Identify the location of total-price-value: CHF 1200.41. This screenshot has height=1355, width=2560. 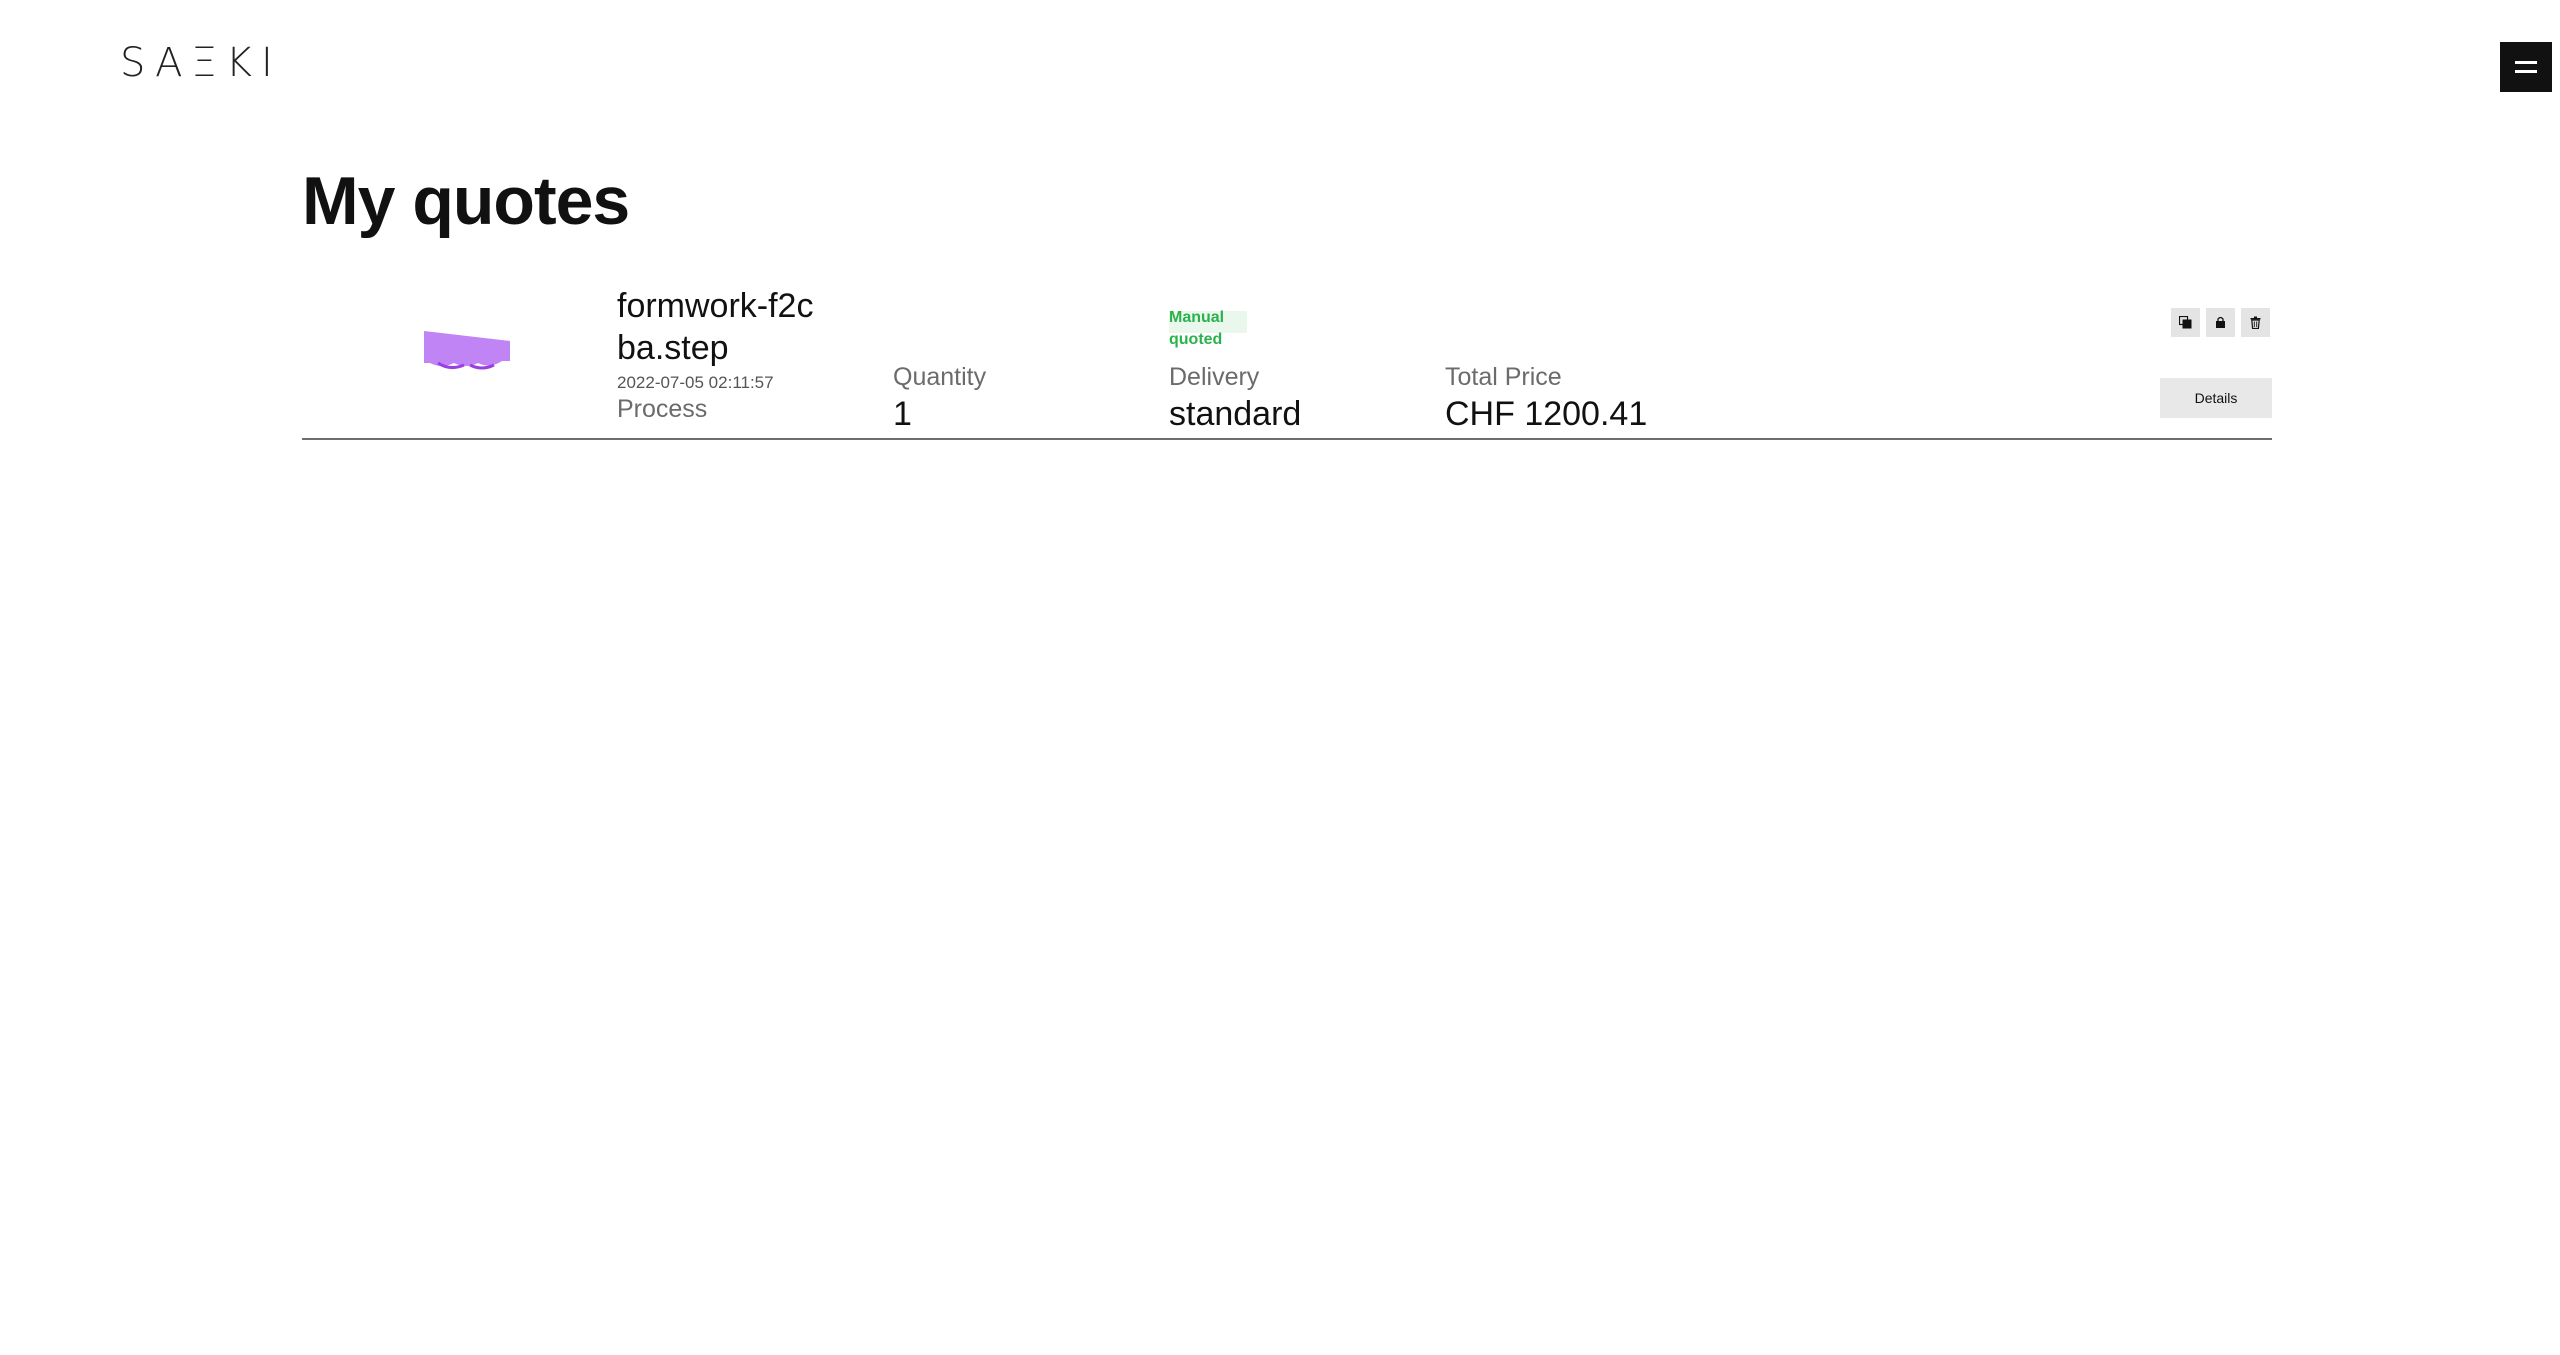
(1546, 414).